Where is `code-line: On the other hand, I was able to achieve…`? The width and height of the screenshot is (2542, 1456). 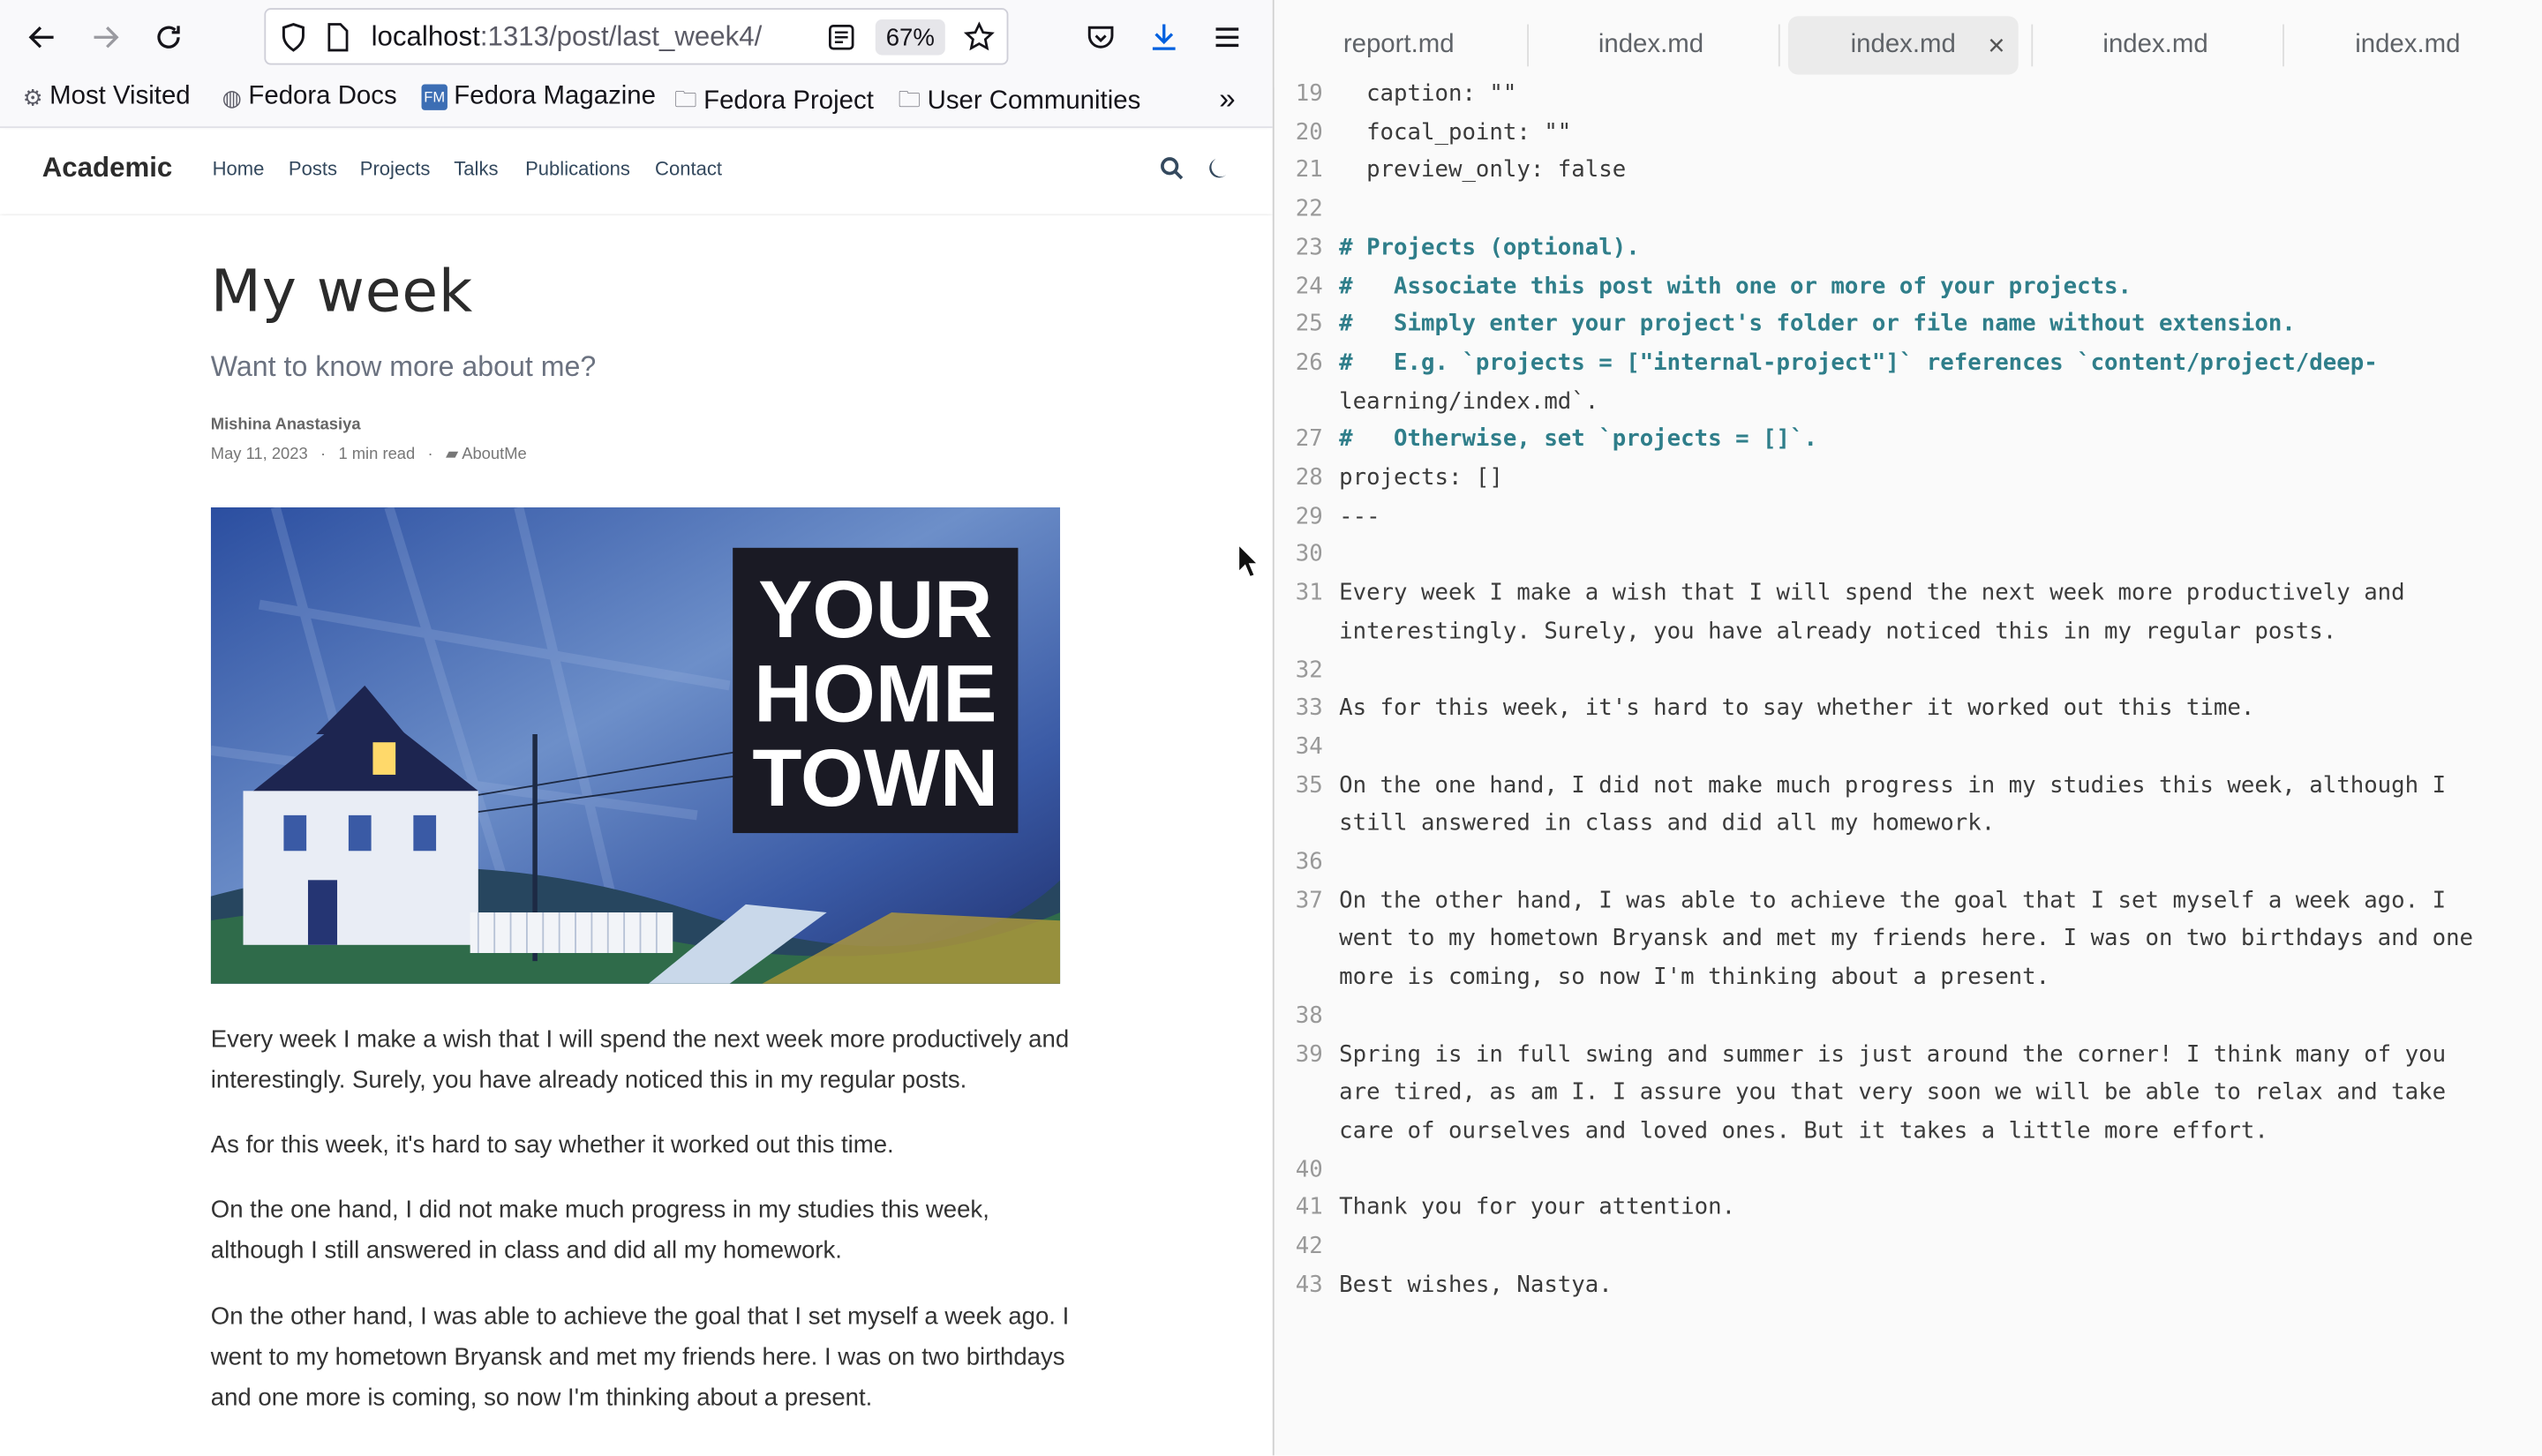 code-line: On the other hand, I was able to achieve… is located at coordinates (1893, 900).